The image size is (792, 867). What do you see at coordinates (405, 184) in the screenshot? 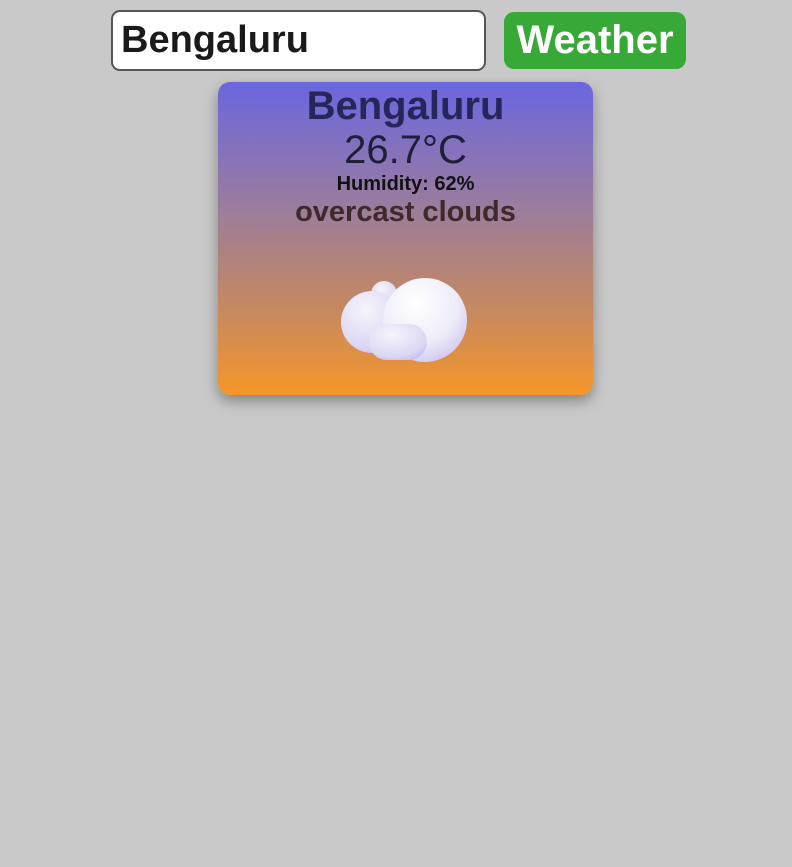
I see `humidity: Humidity: 62%` at bounding box center [405, 184].